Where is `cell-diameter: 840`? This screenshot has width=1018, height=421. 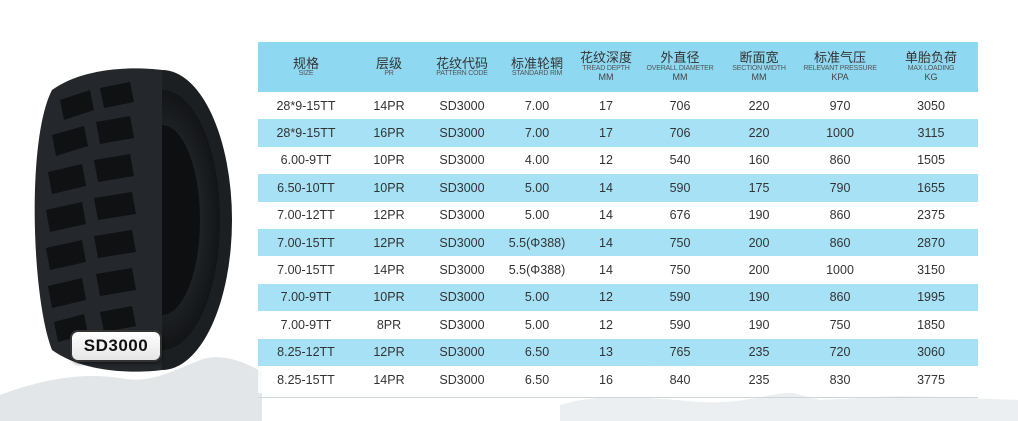
cell-diameter: 840 is located at coordinates (680, 379).